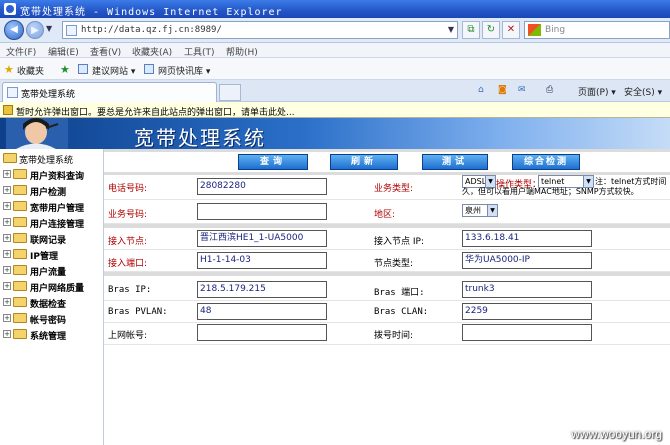 Image resolution: width=670 pixels, height=445 pixels. Describe the element at coordinates (364, 162) in the screenshot. I see `refresh-button: 刷新` at that location.